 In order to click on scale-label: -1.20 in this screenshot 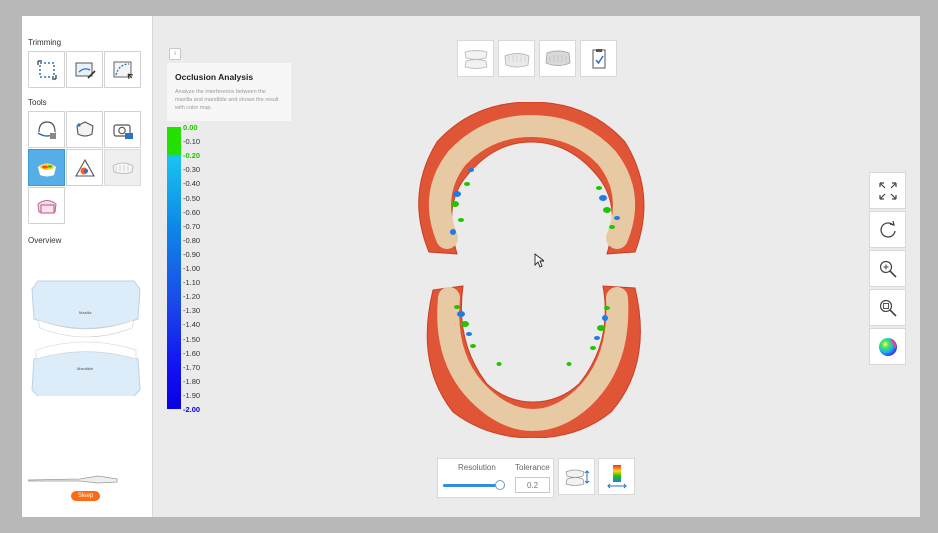, I will do `click(192, 297)`.